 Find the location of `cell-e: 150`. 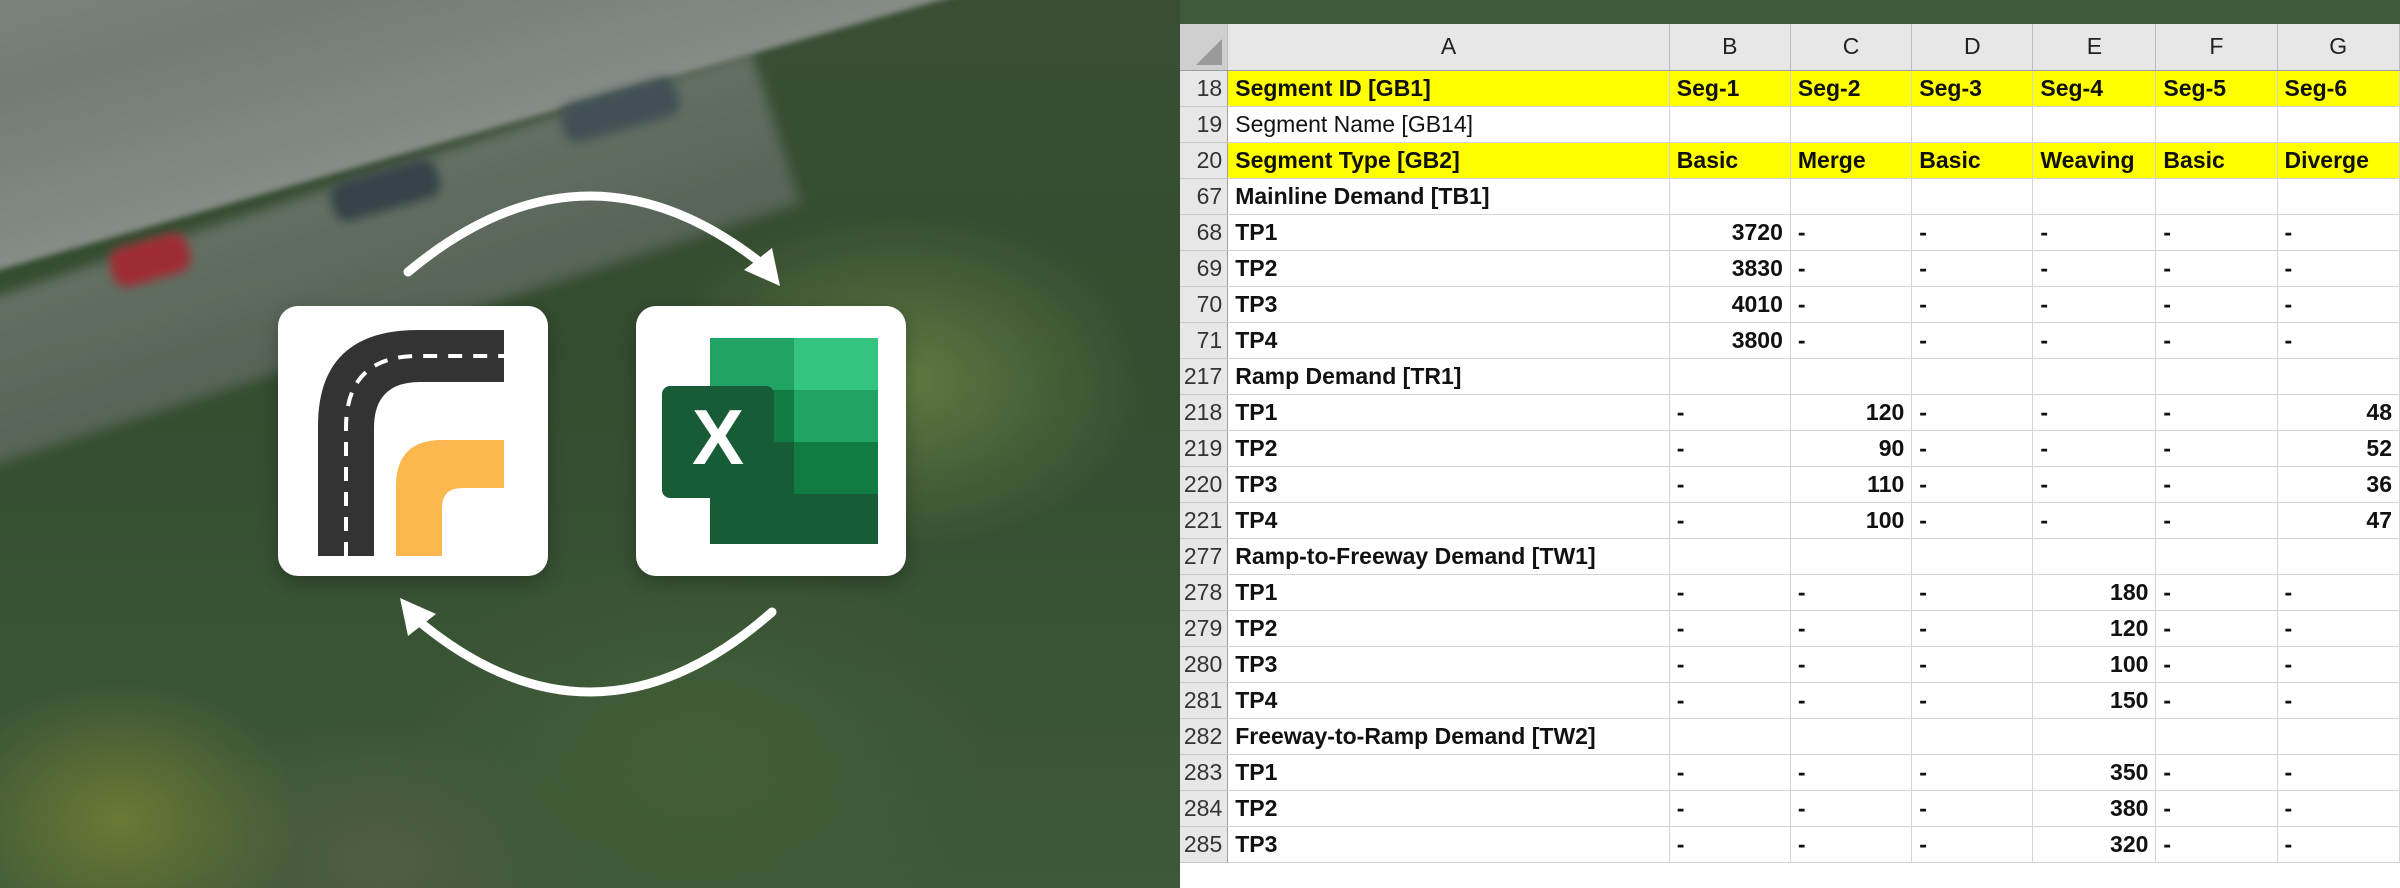

cell-e: 150 is located at coordinates (2094, 700).